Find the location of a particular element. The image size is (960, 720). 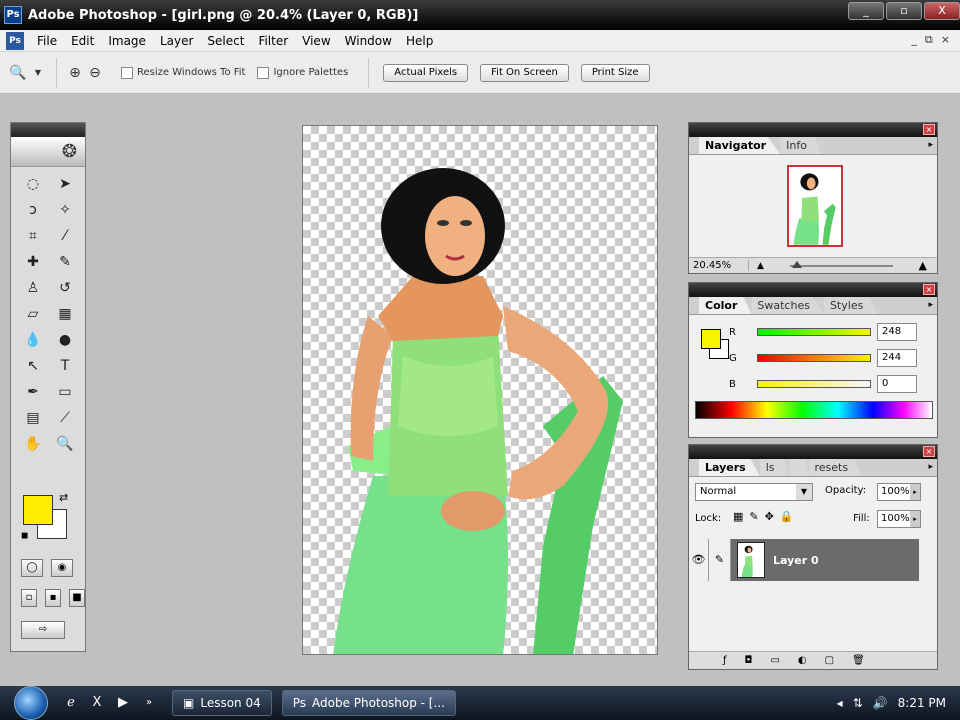

swap-colors-icon: ⇄ is located at coordinates (63, 497).